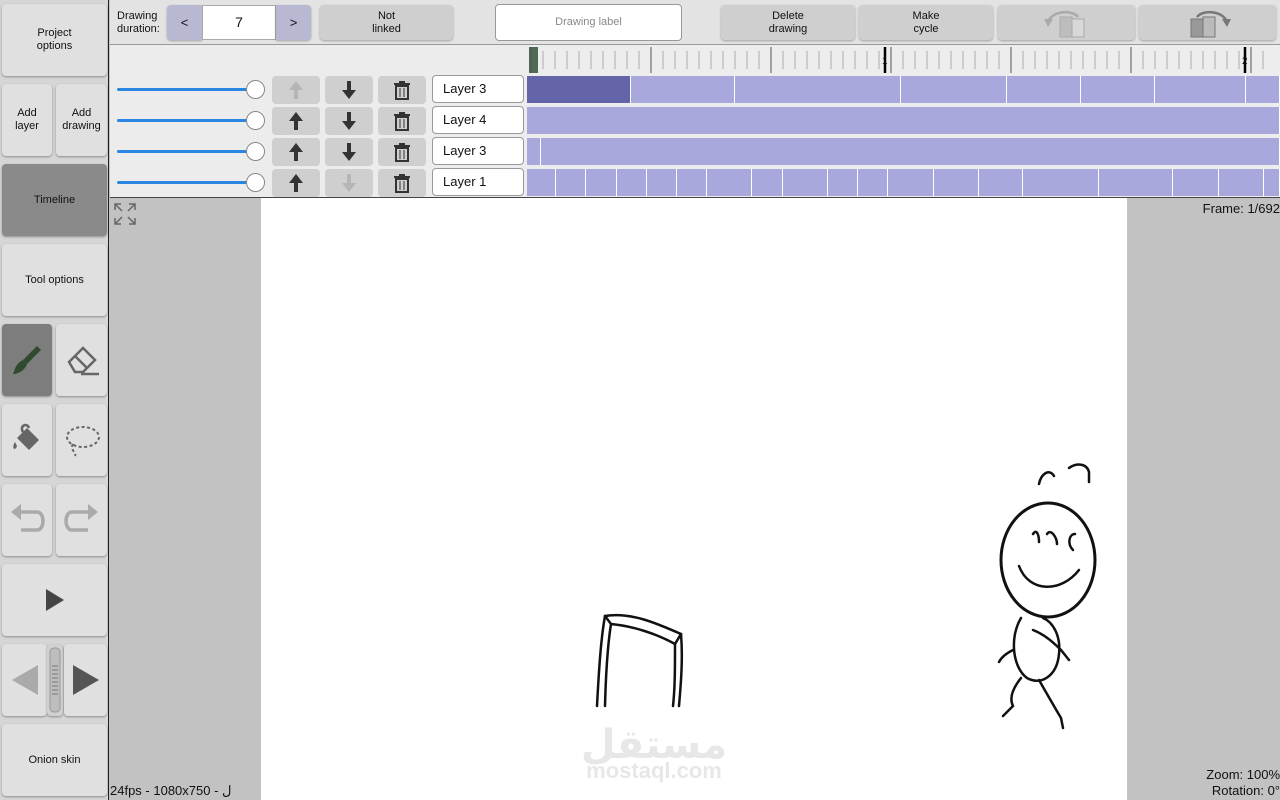 The width and height of the screenshot is (1280, 800). I want to click on move-drawing-right-button, so click(1207, 22).